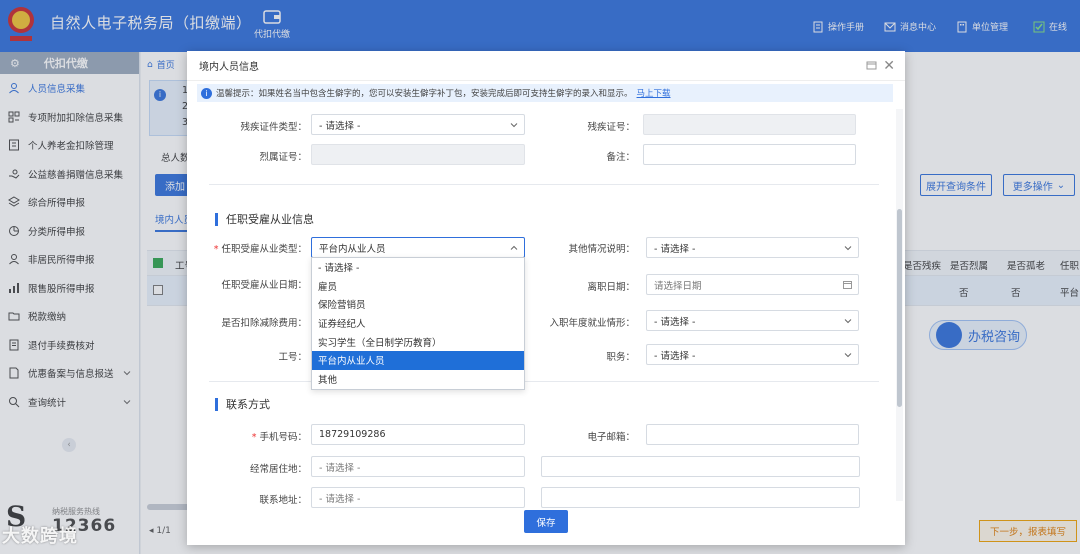 The image size is (1080, 554). Describe the element at coordinates (752, 434) in the screenshot. I see `email-input` at that location.